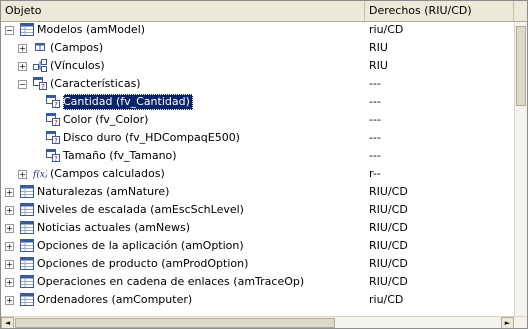  Describe the element at coordinates (175, 323) in the screenshot. I see `horizontal-scroll-thumb` at that location.